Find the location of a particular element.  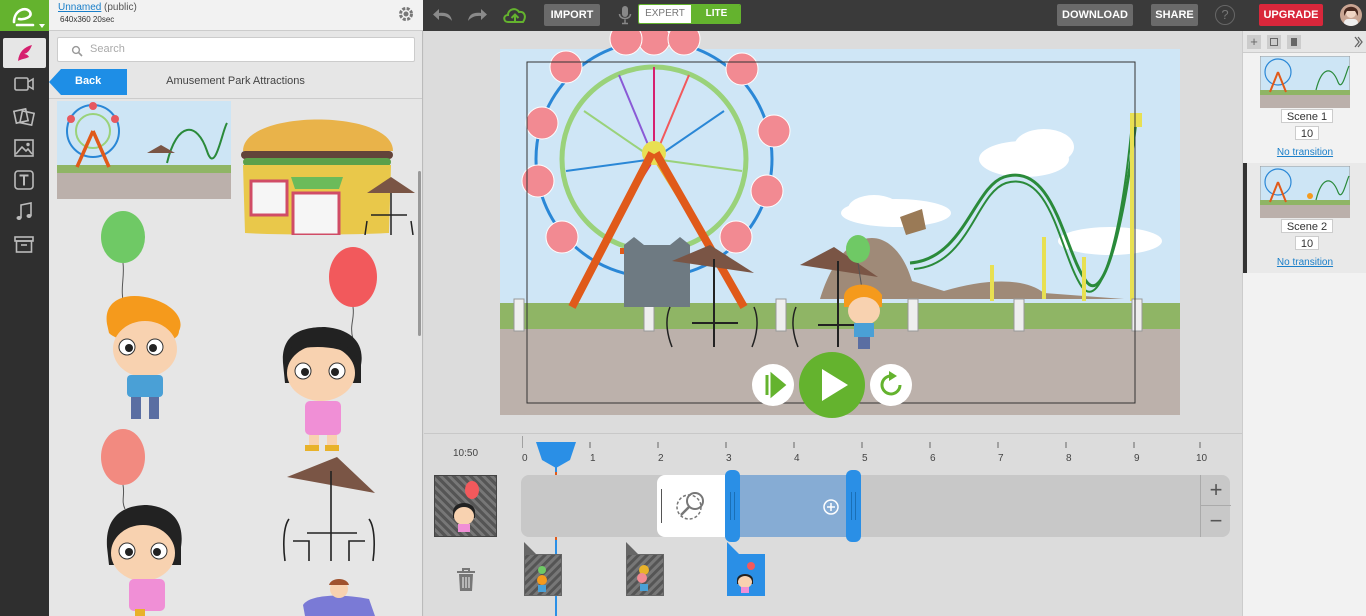

project-meta: 640x360 20sec is located at coordinates (87, 19).